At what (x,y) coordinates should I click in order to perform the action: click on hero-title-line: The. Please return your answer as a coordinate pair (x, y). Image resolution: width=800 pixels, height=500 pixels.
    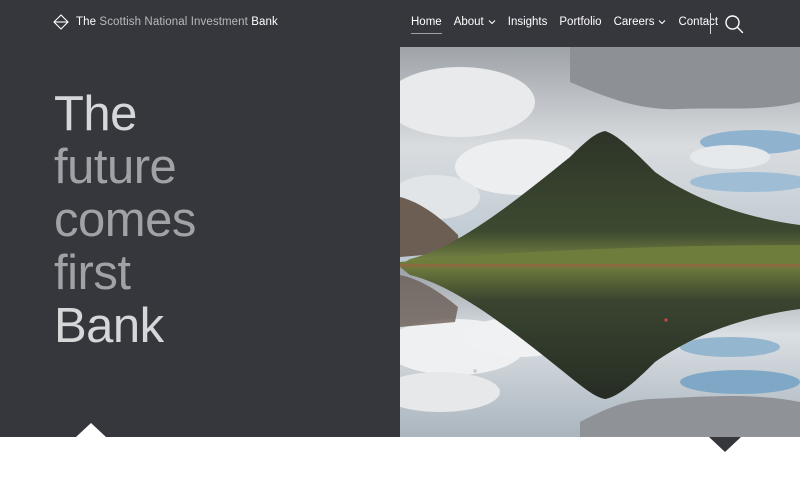
    Looking at the image, I should click on (95, 114).